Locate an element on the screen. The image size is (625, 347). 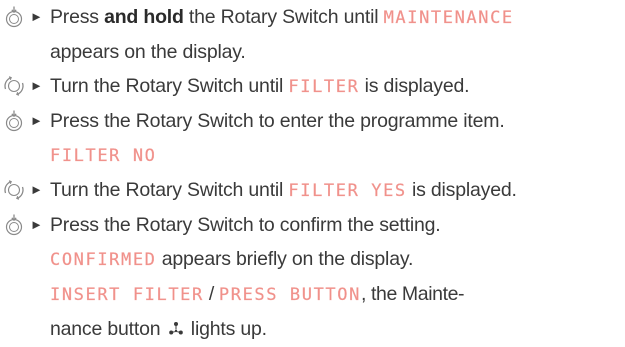
step-text: , the Mainte- is located at coordinates (412, 294).